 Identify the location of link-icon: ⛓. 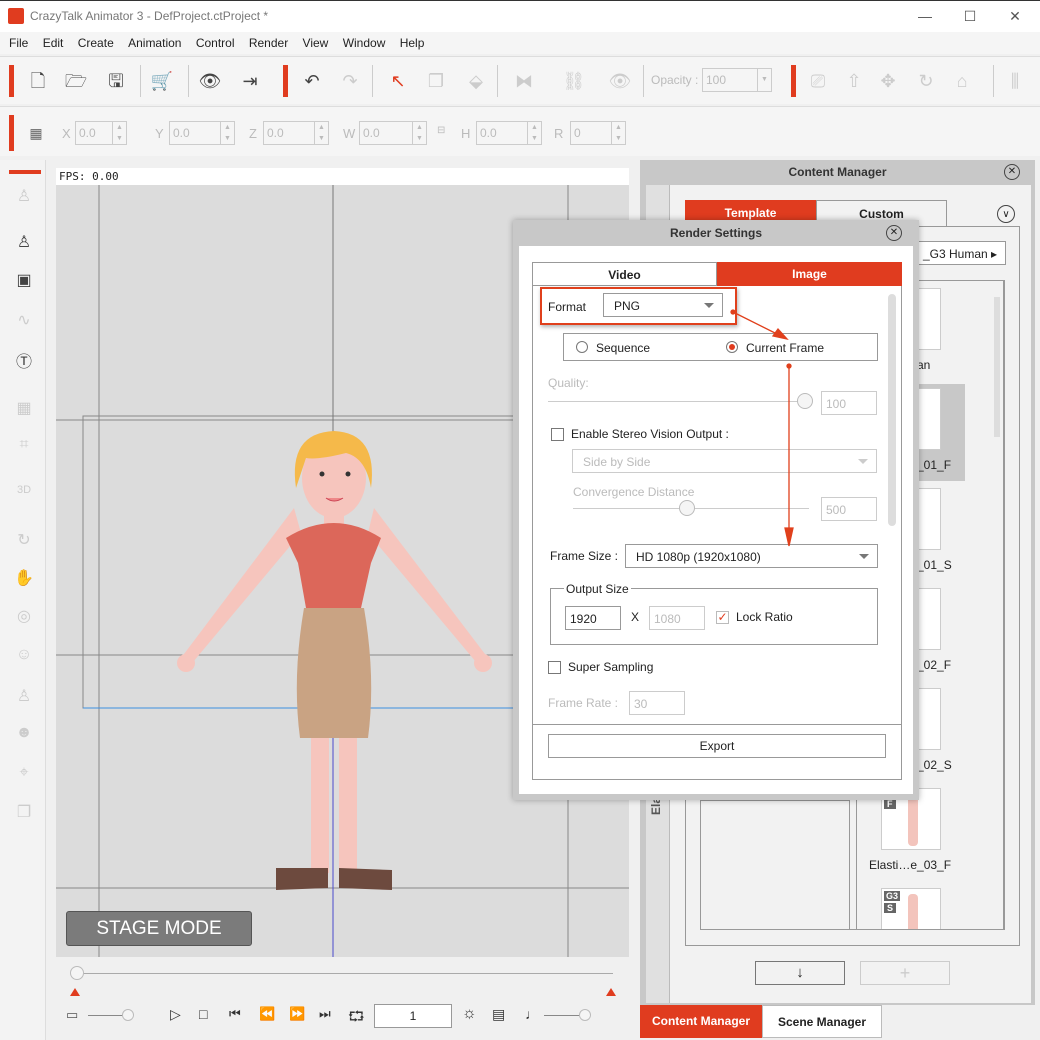
(574, 81).